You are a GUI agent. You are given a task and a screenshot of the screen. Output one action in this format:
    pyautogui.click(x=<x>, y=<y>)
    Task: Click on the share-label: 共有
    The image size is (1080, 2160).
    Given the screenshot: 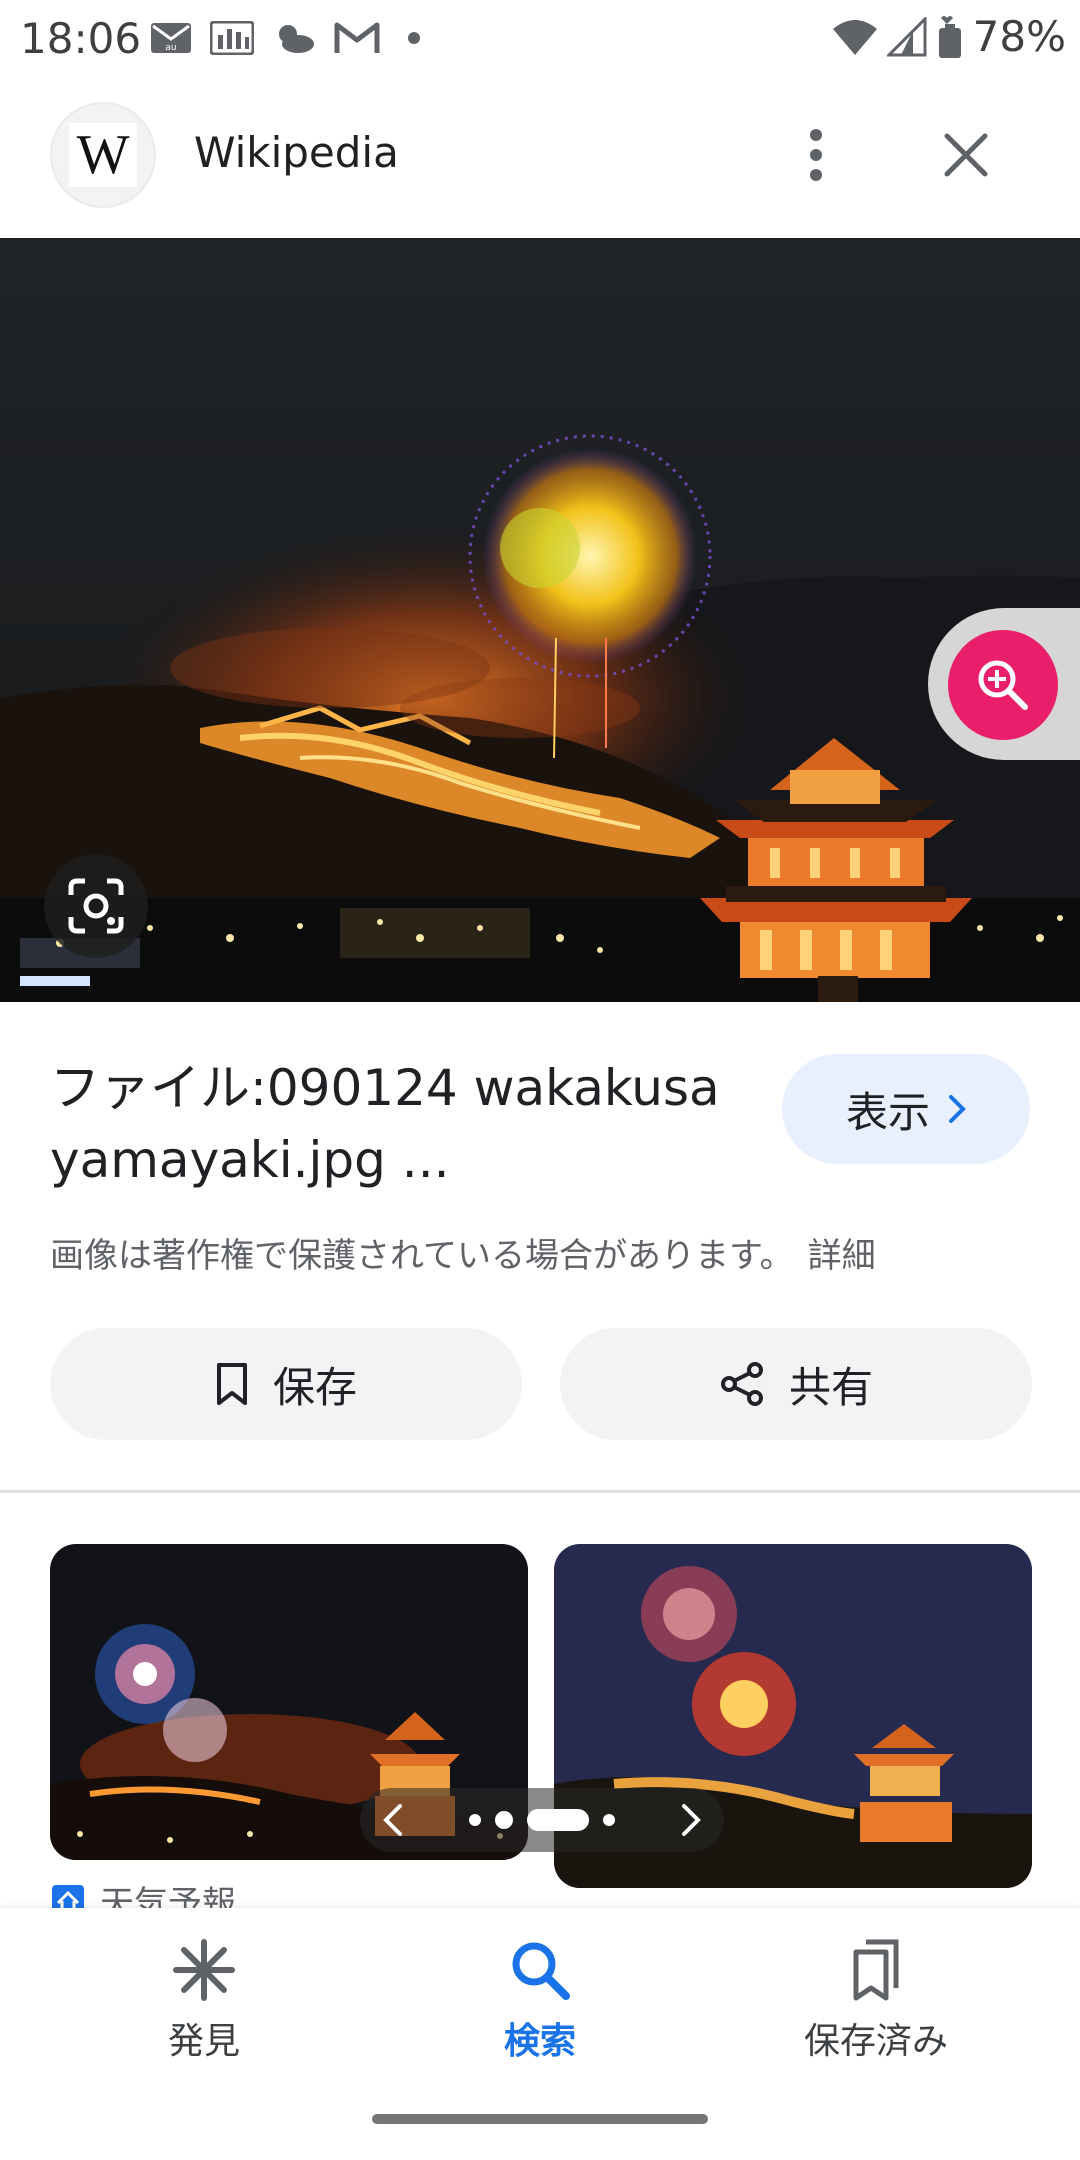 What is the action you would take?
    pyautogui.click(x=830, y=1387)
    